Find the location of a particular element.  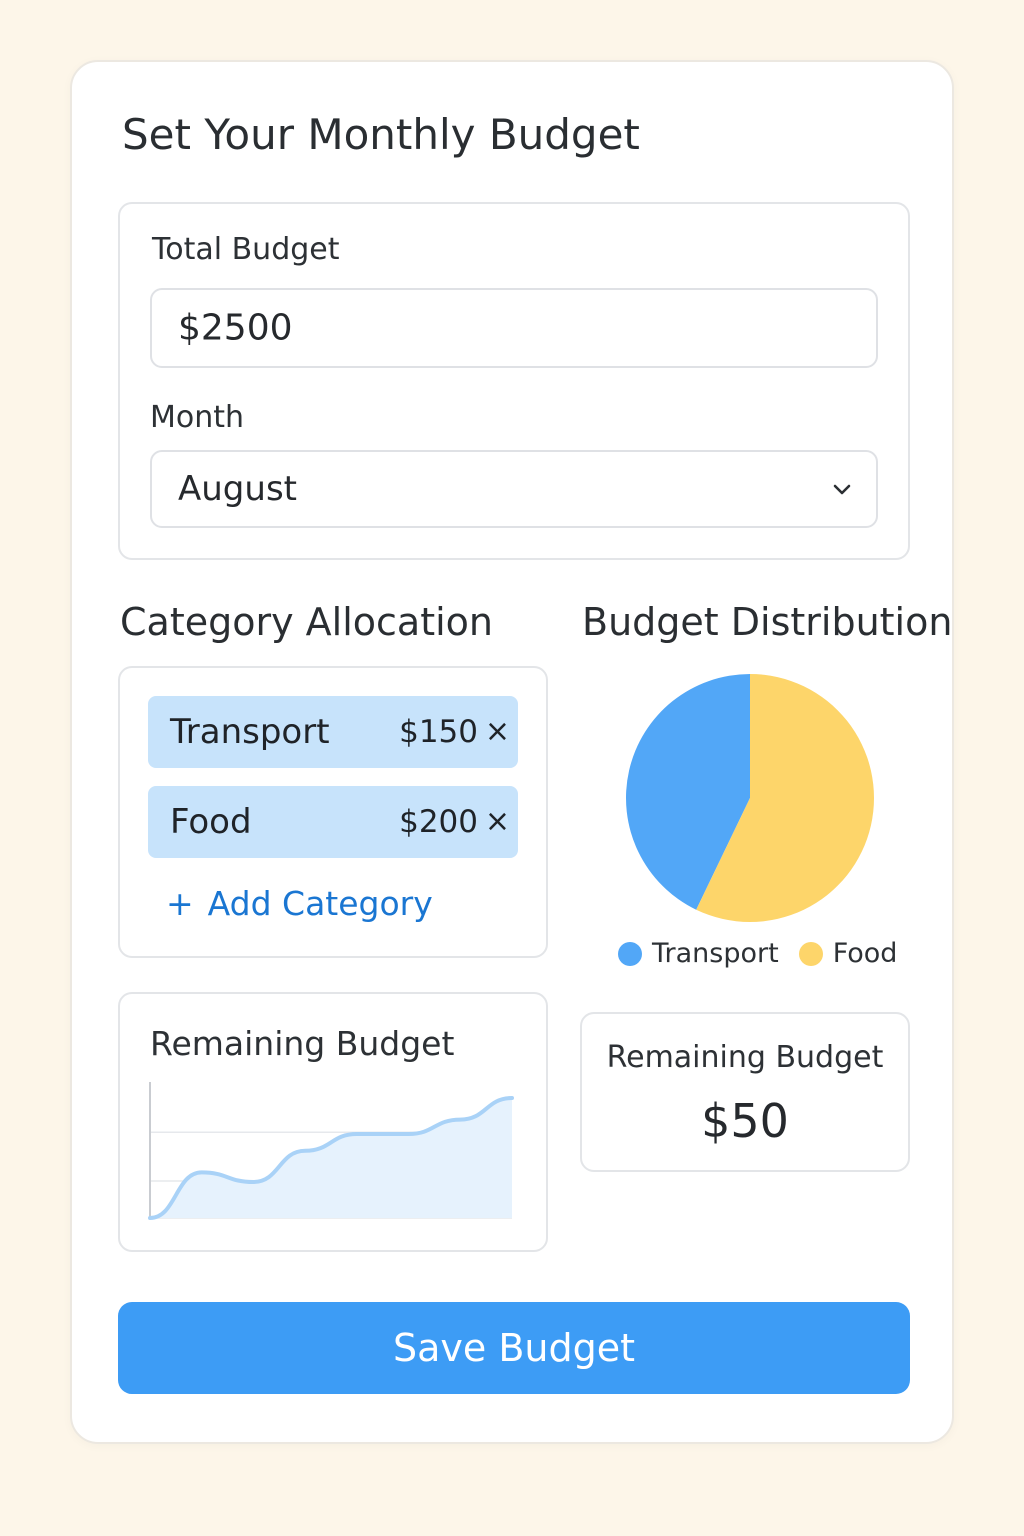

remaining-area-chart is located at coordinates (331, 1151).